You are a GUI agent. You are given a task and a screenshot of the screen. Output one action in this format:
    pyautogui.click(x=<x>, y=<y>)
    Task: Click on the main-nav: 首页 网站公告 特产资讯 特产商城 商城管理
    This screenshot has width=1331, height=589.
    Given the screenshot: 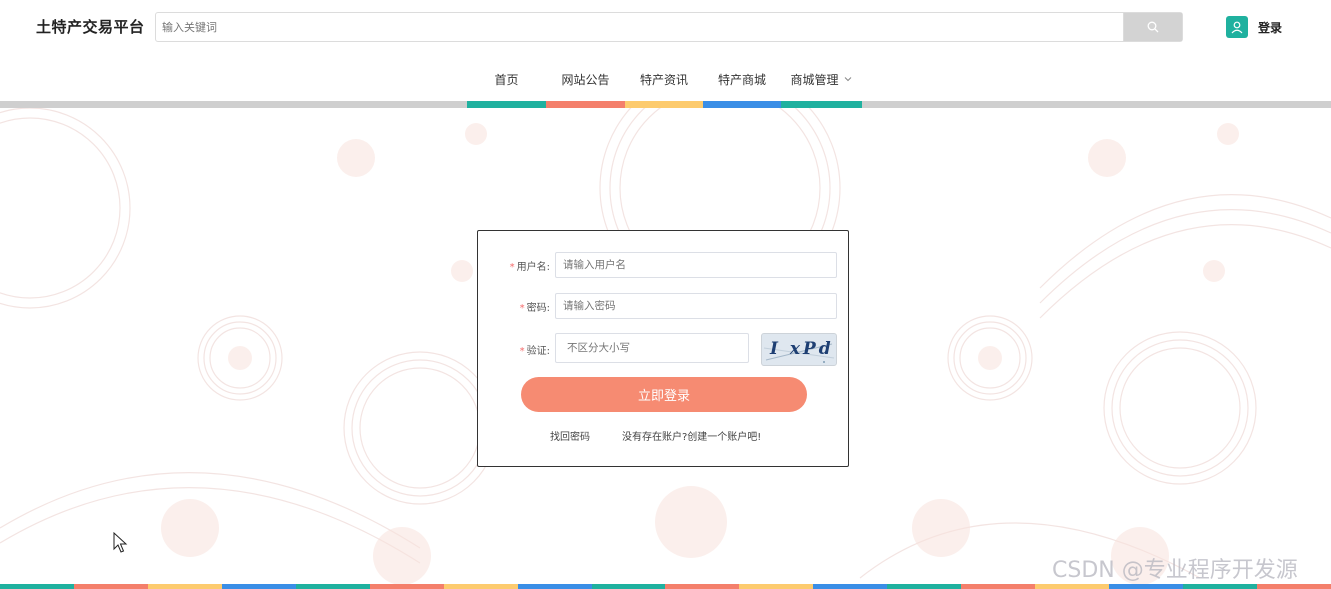 What is the action you would take?
    pyautogui.click(x=664, y=83)
    